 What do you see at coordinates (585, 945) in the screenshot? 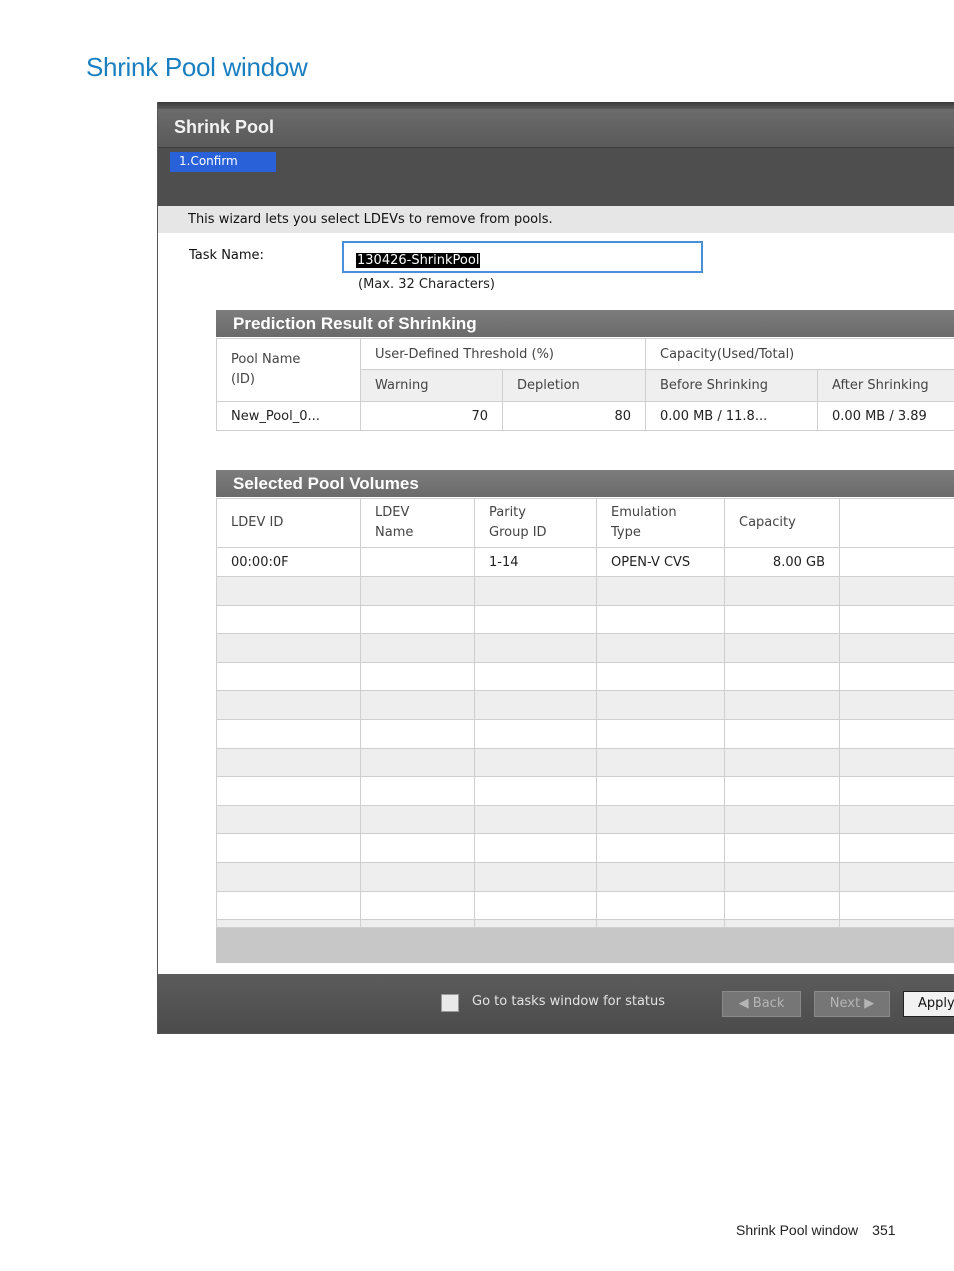
I see `volumes-table-footer` at bounding box center [585, 945].